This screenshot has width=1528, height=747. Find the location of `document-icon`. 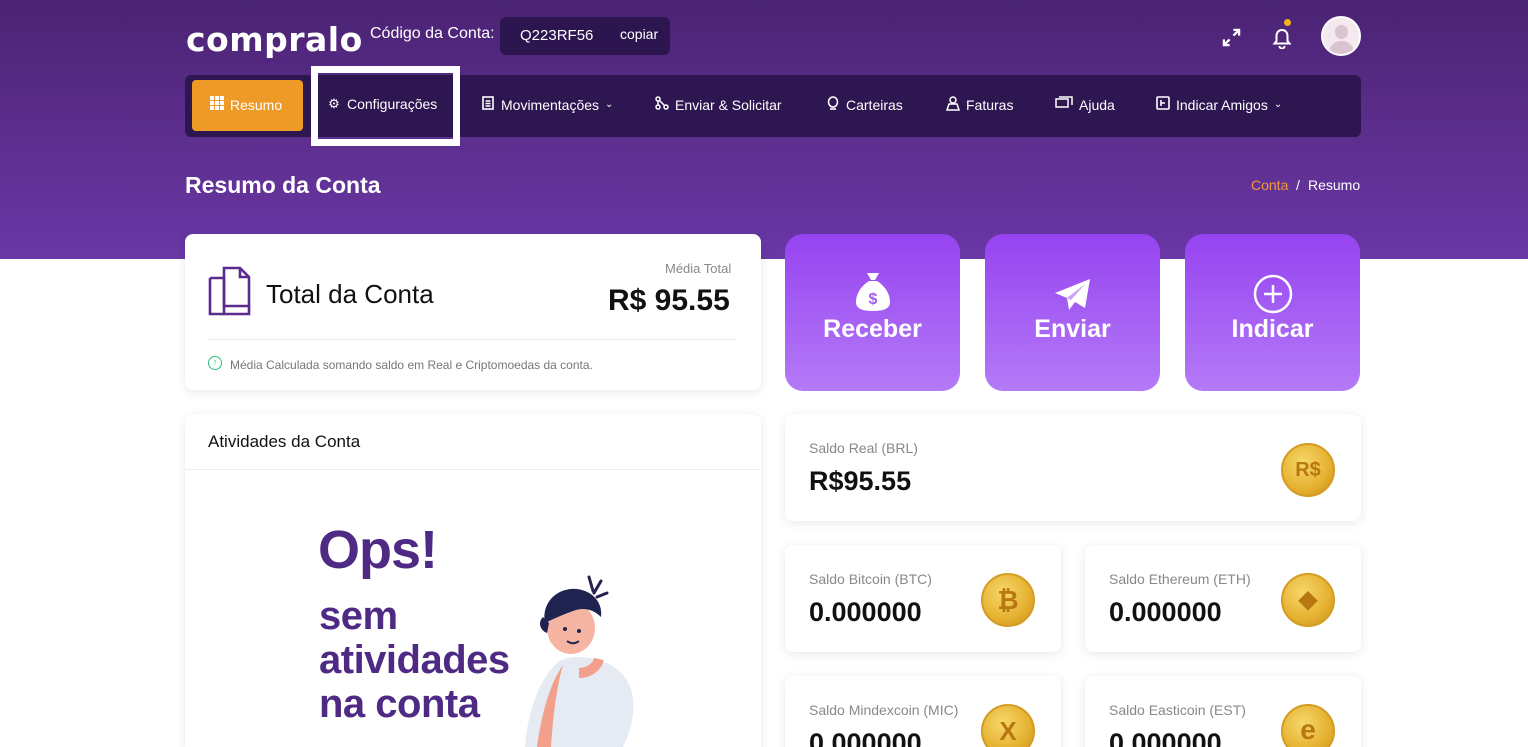

document-icon is located at coordinates (488, 104).